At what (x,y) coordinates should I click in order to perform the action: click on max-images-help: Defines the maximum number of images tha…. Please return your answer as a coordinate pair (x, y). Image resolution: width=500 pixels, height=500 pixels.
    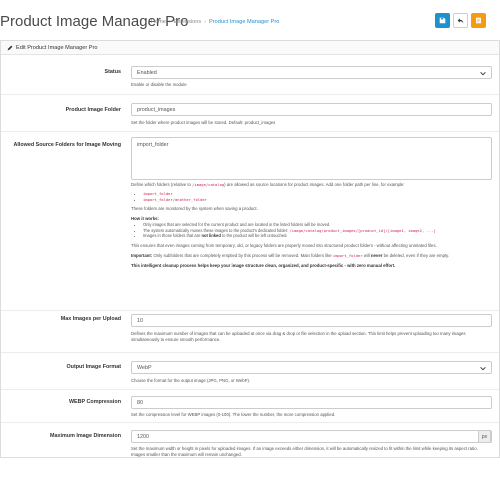
    Looking at the image, I should click on (298, 336).